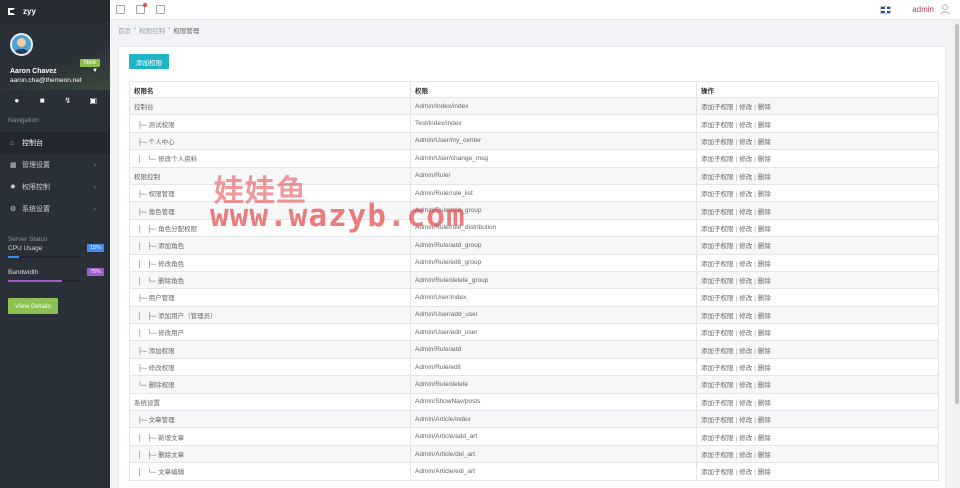 The image size is (960, 488). What do you see at coordinates (55, 209) in the screenshot?
I see `sidebar-item-system: ⚙ 系统设置 ›` at bounding box center [55, 209].